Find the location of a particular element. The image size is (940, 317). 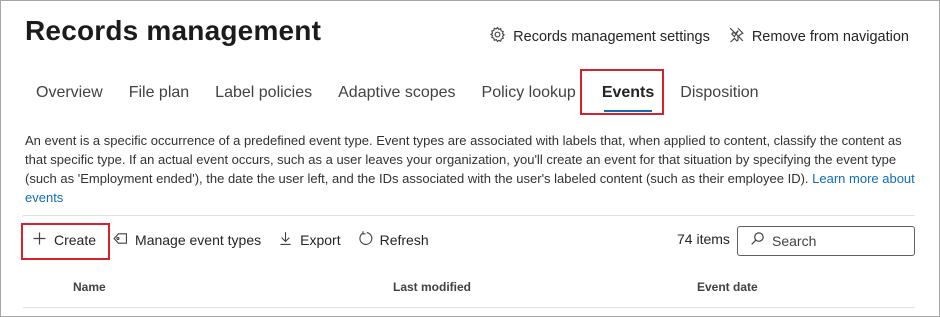

export-button: Export is located at coordinates (309, 240).